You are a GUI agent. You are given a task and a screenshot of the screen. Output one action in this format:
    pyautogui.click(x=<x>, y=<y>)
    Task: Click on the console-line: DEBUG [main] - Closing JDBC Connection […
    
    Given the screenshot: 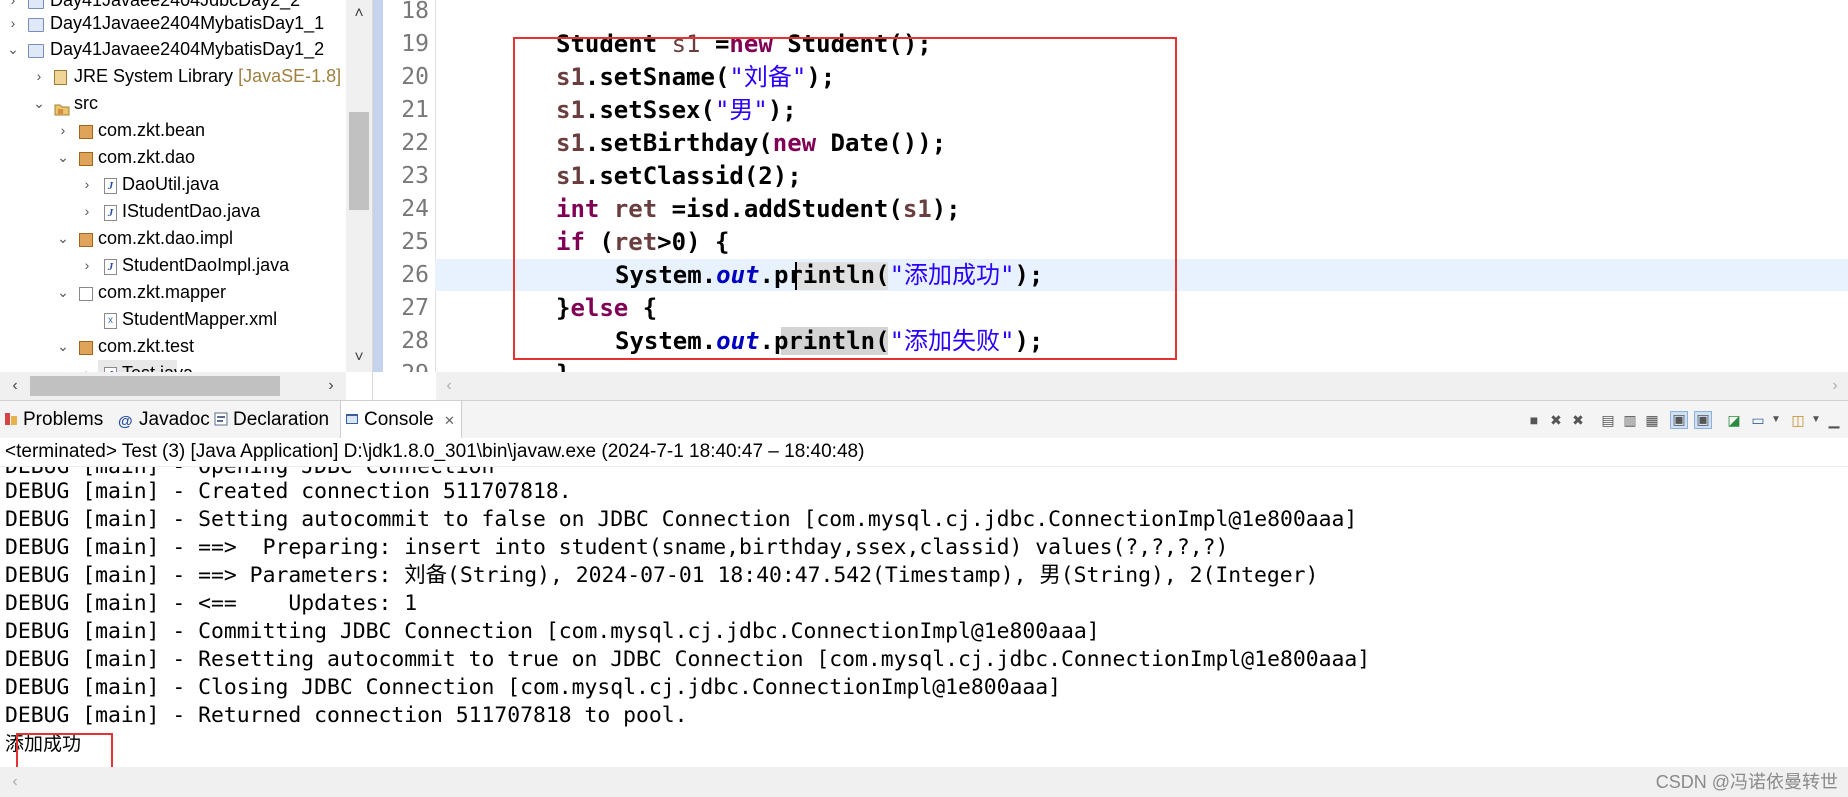 What is the action you would take?
    pyautogui.click(x=533, y=687)
    